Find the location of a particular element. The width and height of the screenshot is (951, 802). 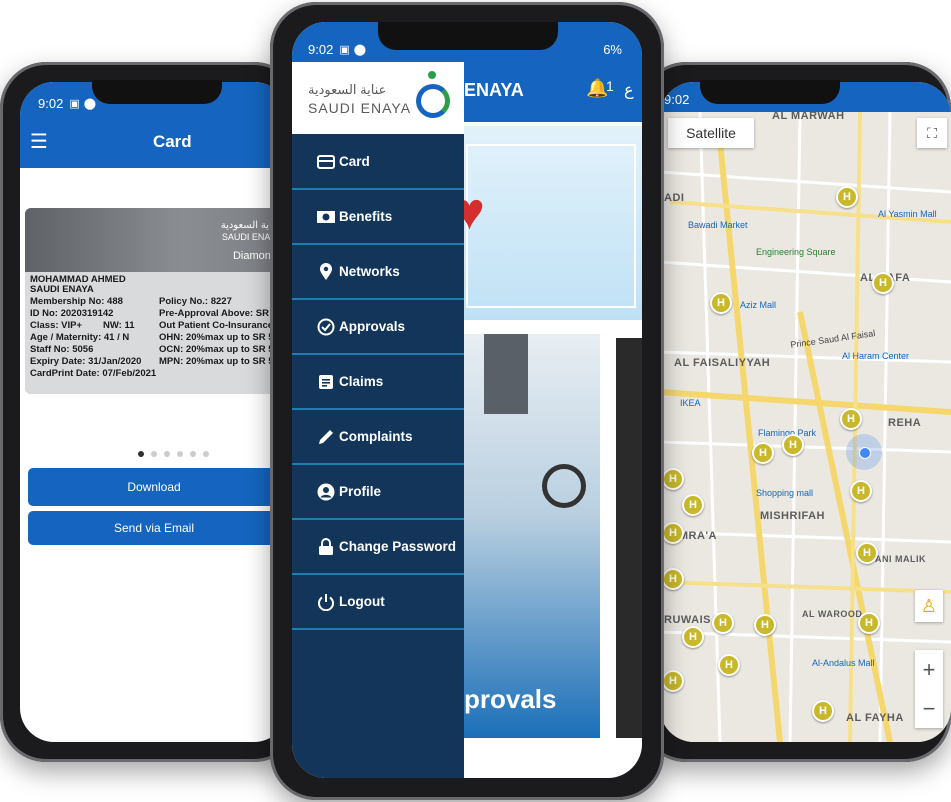

place-label: Aziz Mall is located at coordinates (758, 305).